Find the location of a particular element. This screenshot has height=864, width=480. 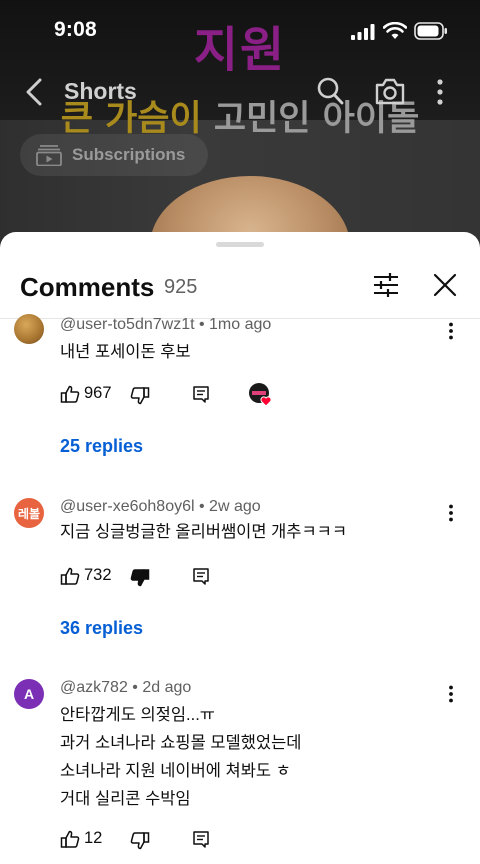

like-count: 732 is located at coordinates (98, 575).